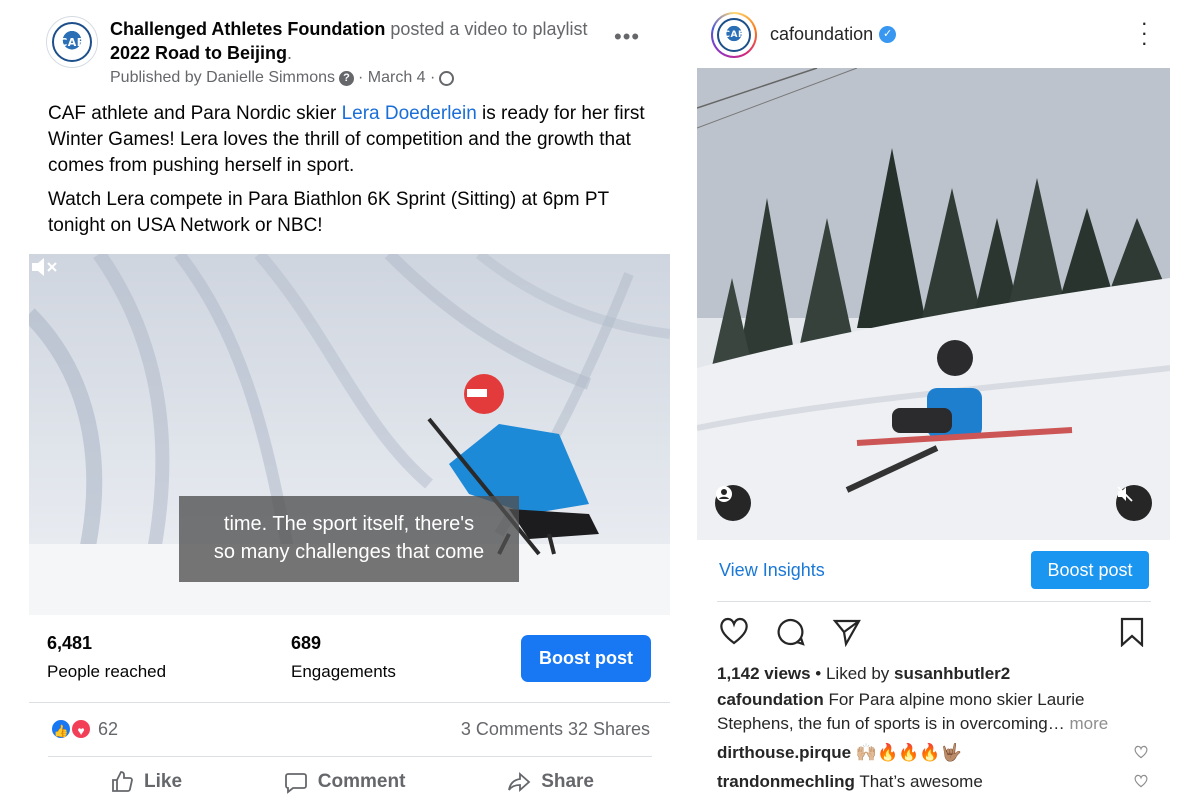 The width and height of the screenshot is (1200, 801). I want to click on bookmark-icon, so click(1132, 632).